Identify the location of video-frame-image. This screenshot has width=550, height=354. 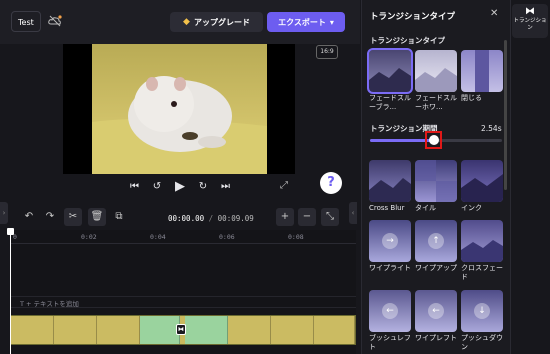
(179, 109).